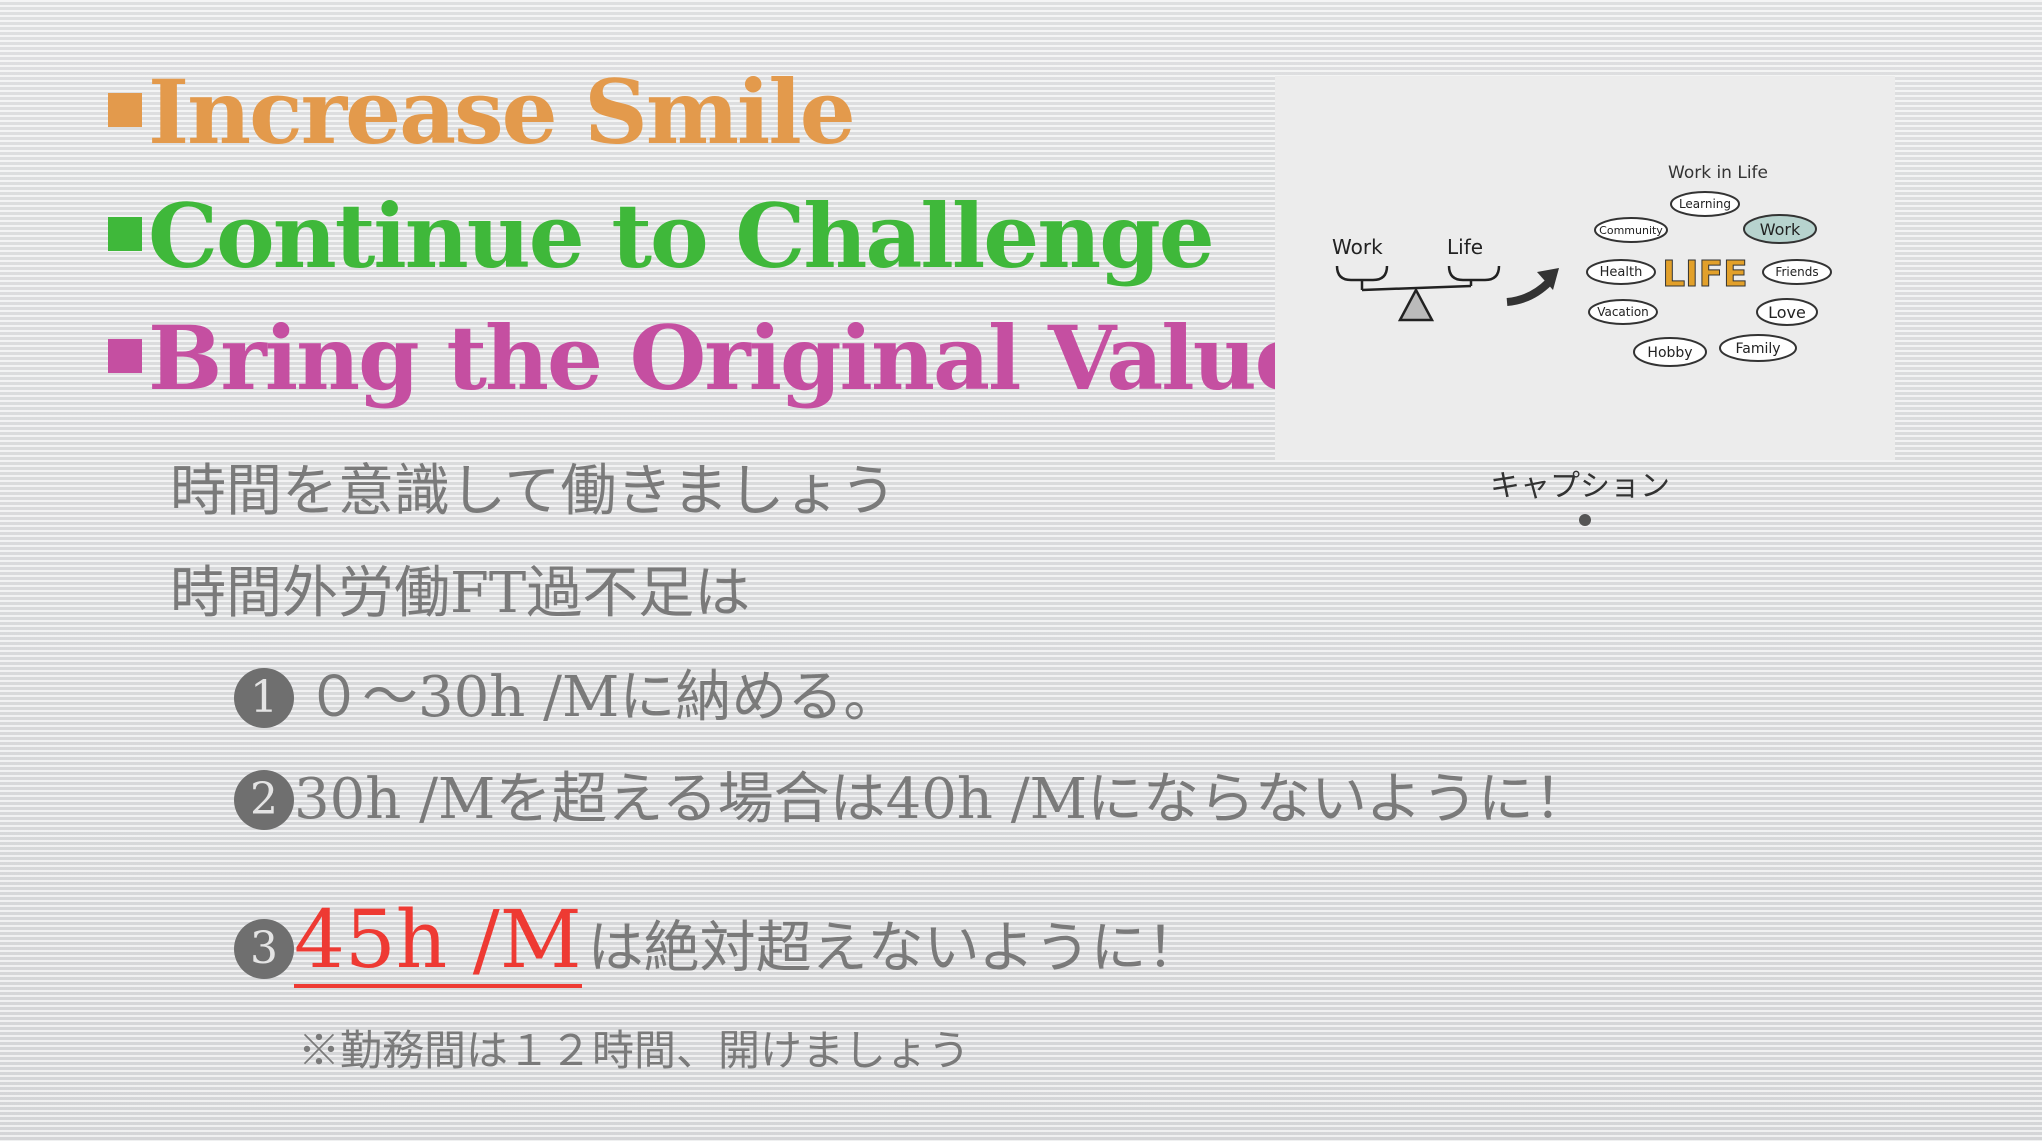 Image resolution: width=2042 pixels, height=1141 pixels. What do you see at coordinates (264, 697) in the screenshot?
I see `number-badge-1: 1` at bounding box center [264, 697].